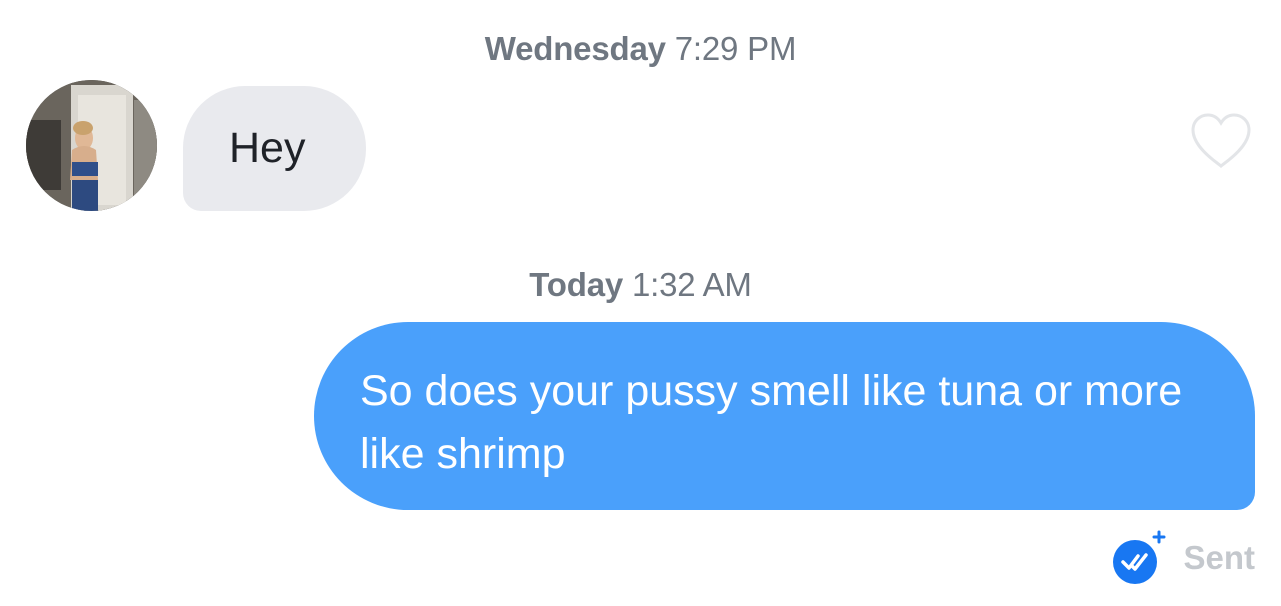 This screenshot has width=1281, height=606. Describe the element at coordinates (576, 284) in the screenshot. I see `timestamp-day: Today` at that location.